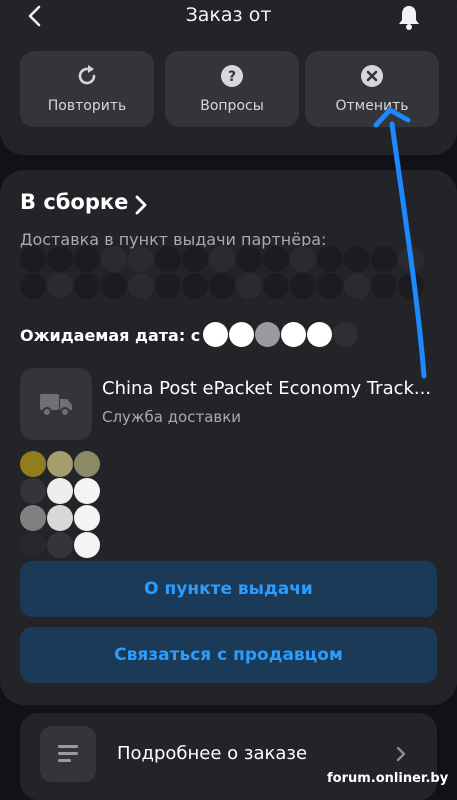  I want to click on order-details-row: Подробнее о заказе, so click(228, 756).